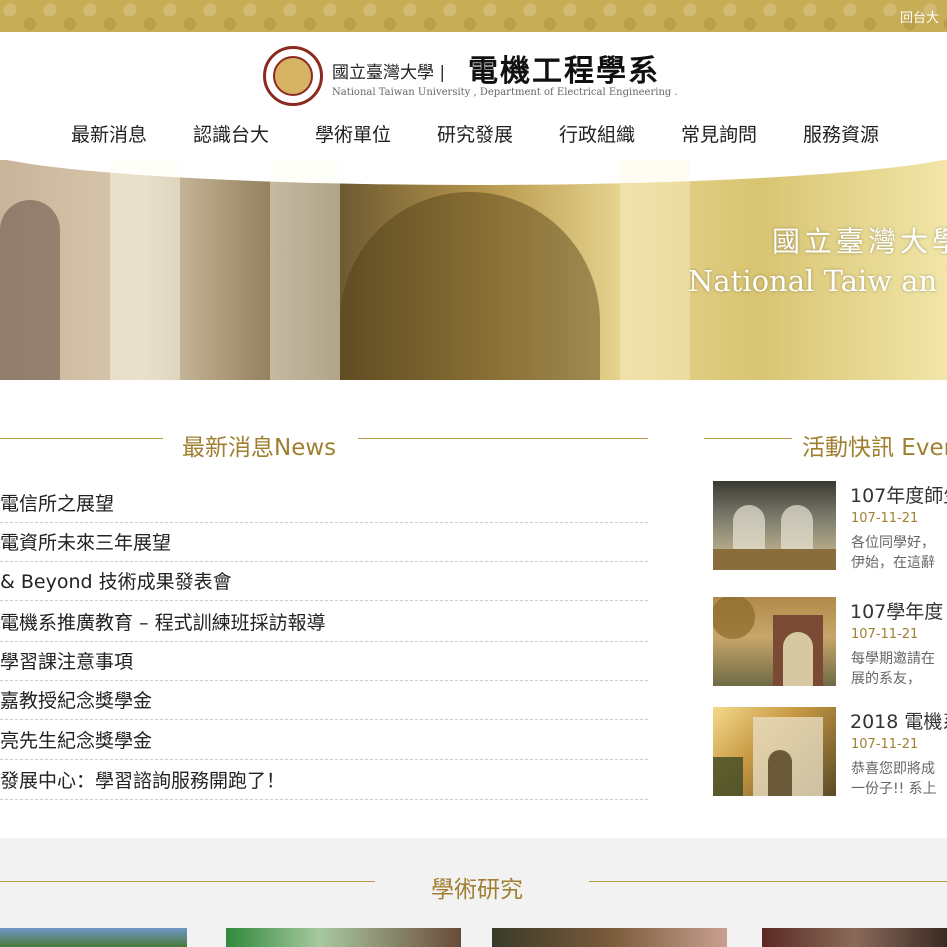 The width and height of the screenshot is (947, 947). Describe the element at coordinates (893, 659) in the screenshot. I see `event-desc-line: 每學期邀請在` at that location.